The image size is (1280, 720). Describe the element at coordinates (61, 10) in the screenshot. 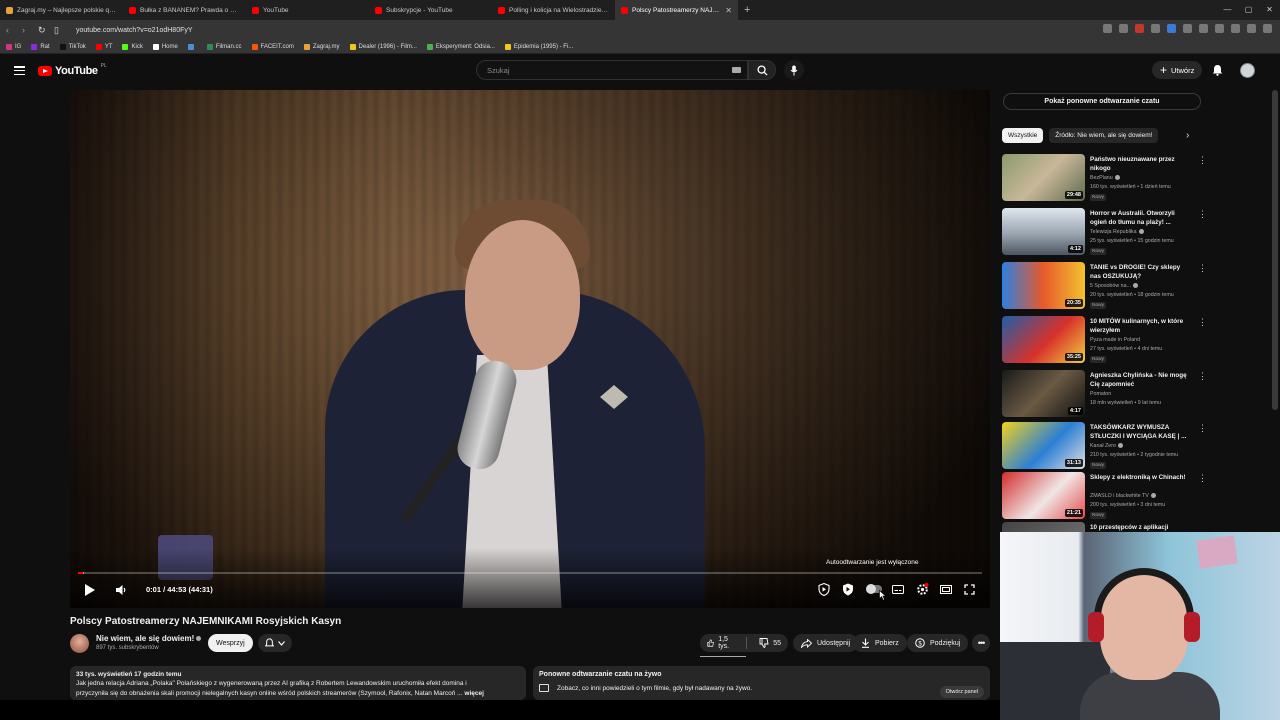

I see `browser-tab: Zagraj.my – Najlepsze polskie quizy` at that location.